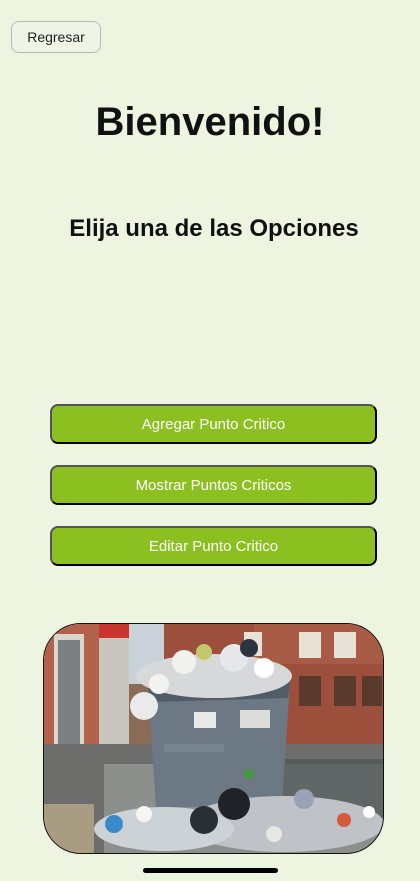  I want to click on page-subtitle: Elija una de las Opciones, so click(214, 228).